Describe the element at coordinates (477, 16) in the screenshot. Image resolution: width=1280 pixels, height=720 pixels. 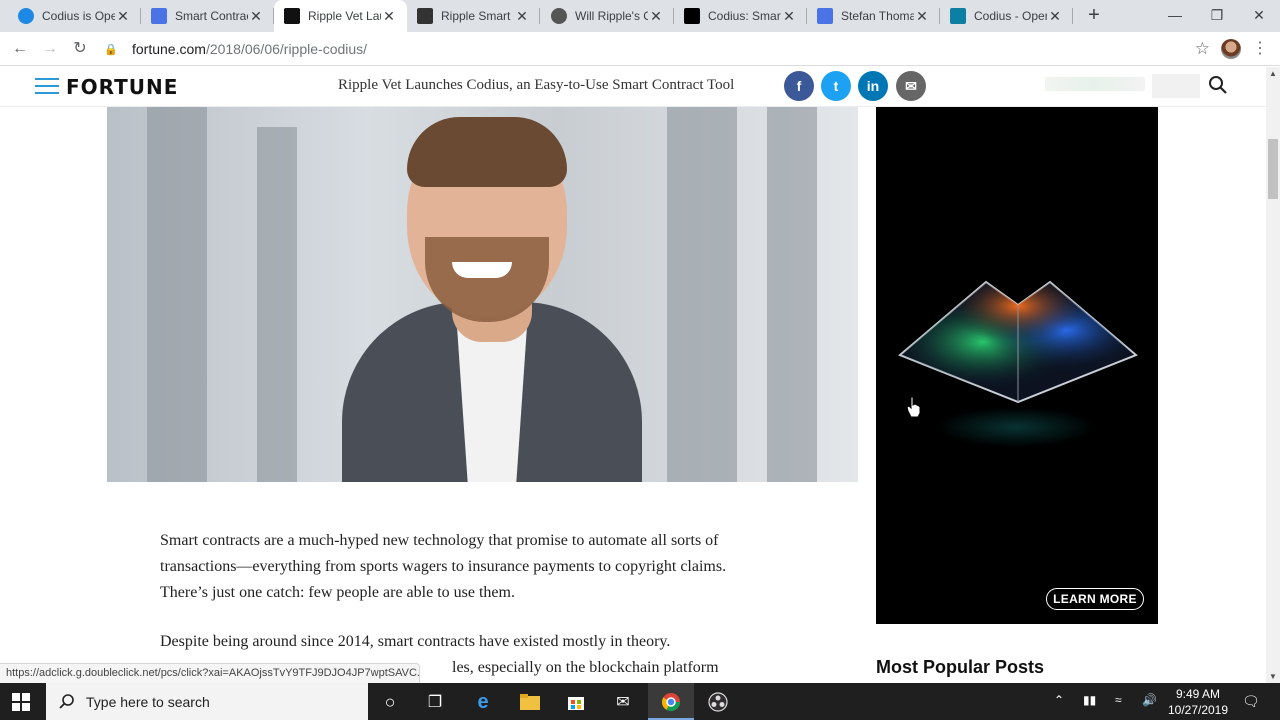
I see `tab-title: Ripple Smart C` at that location.